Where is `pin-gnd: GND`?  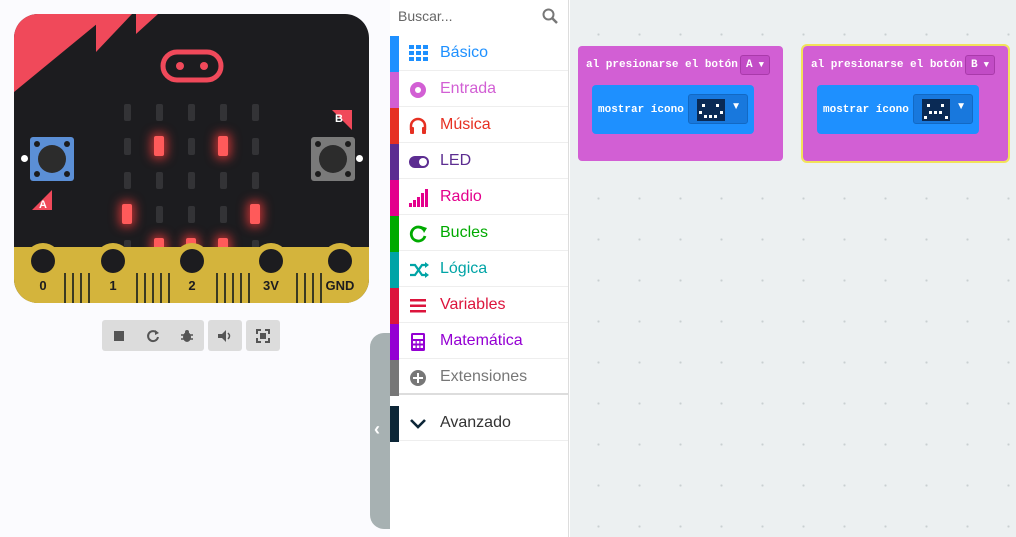
pin-gnd: GND is located at coordinates (340, 273).